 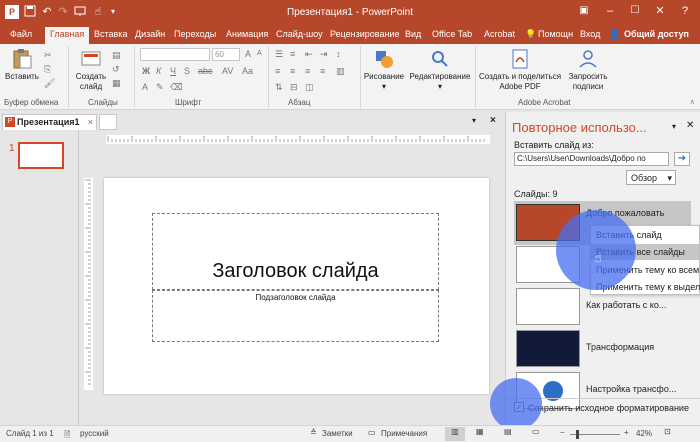 What do you see at coordinates (295, 251) in the screenshot?
I see `title-placeholder: Заголовок слайда` at bounding box center [295, 251].